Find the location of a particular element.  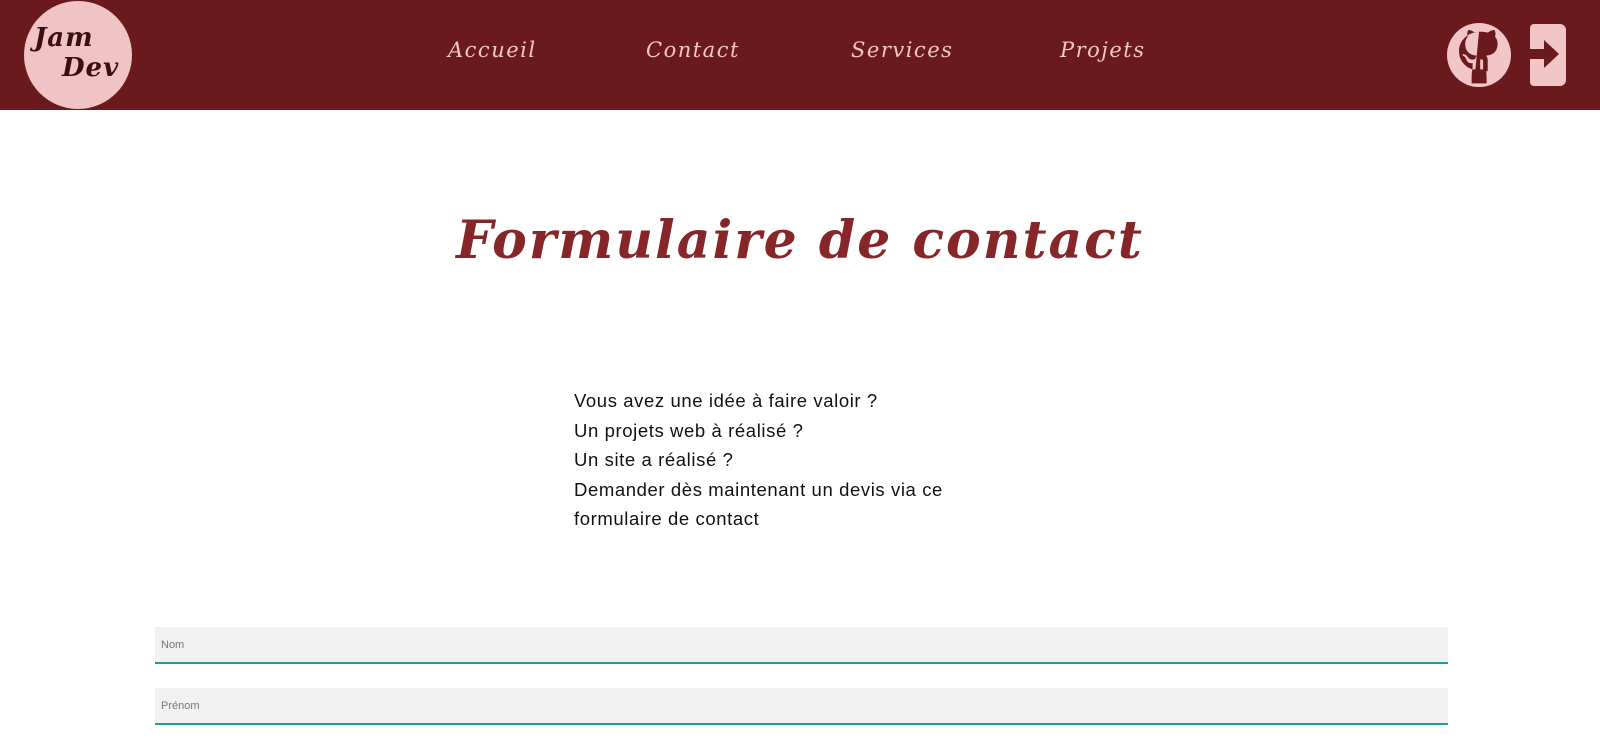

github-icon is located at coordinates (1479, 55).